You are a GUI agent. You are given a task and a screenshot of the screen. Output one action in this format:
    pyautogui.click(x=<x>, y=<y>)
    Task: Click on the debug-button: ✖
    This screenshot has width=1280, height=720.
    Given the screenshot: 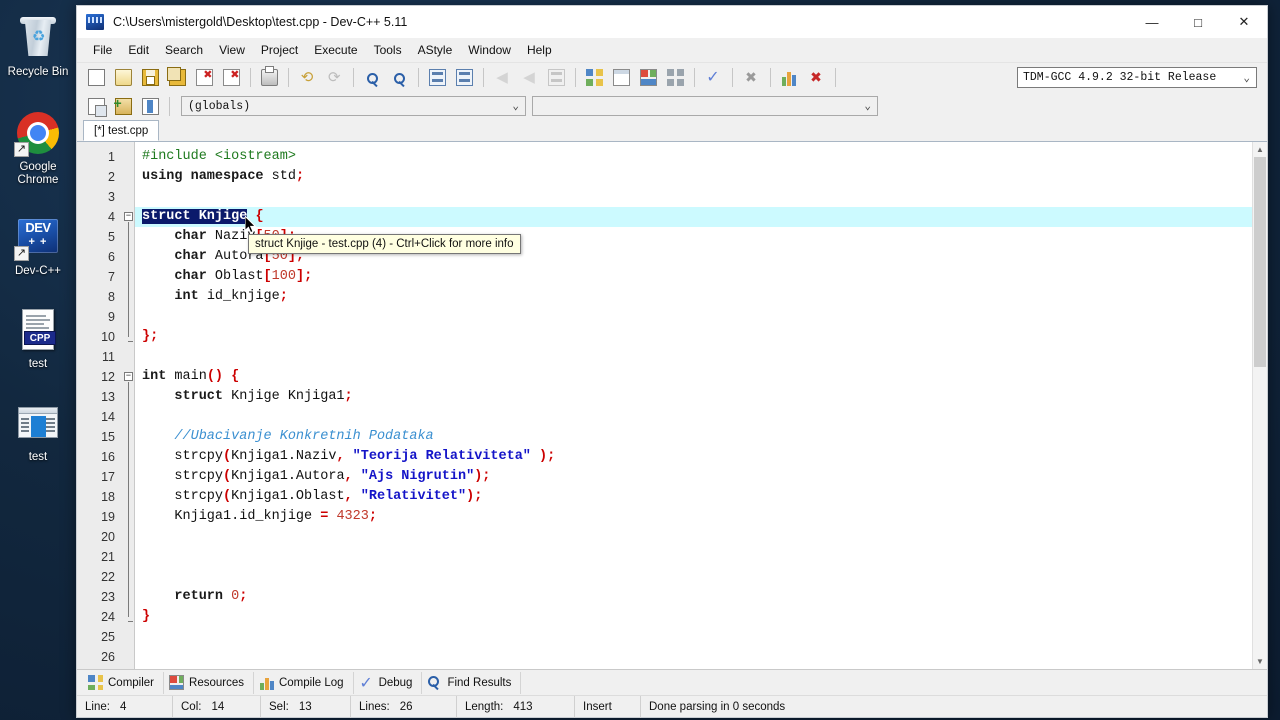 What is the action you would take?
    pyautogui.click(x=816, y=78)
    